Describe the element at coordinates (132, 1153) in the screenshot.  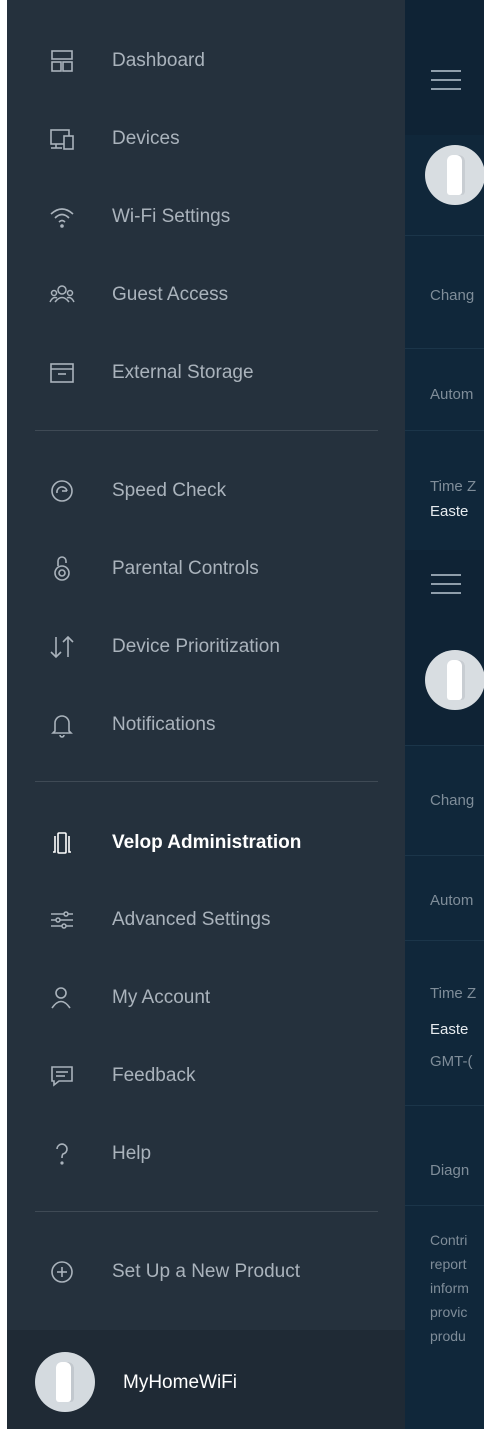
I see `nav-label: Help` at that location.